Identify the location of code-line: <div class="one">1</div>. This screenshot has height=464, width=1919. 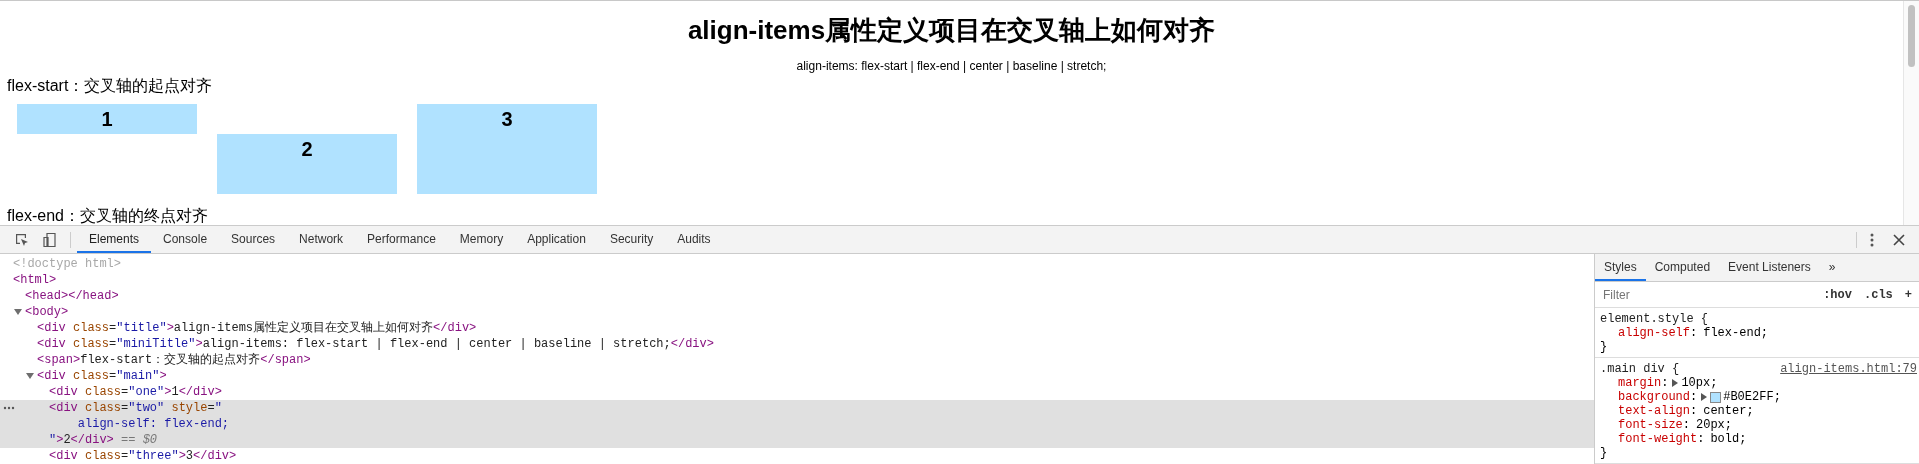
(135, 392).